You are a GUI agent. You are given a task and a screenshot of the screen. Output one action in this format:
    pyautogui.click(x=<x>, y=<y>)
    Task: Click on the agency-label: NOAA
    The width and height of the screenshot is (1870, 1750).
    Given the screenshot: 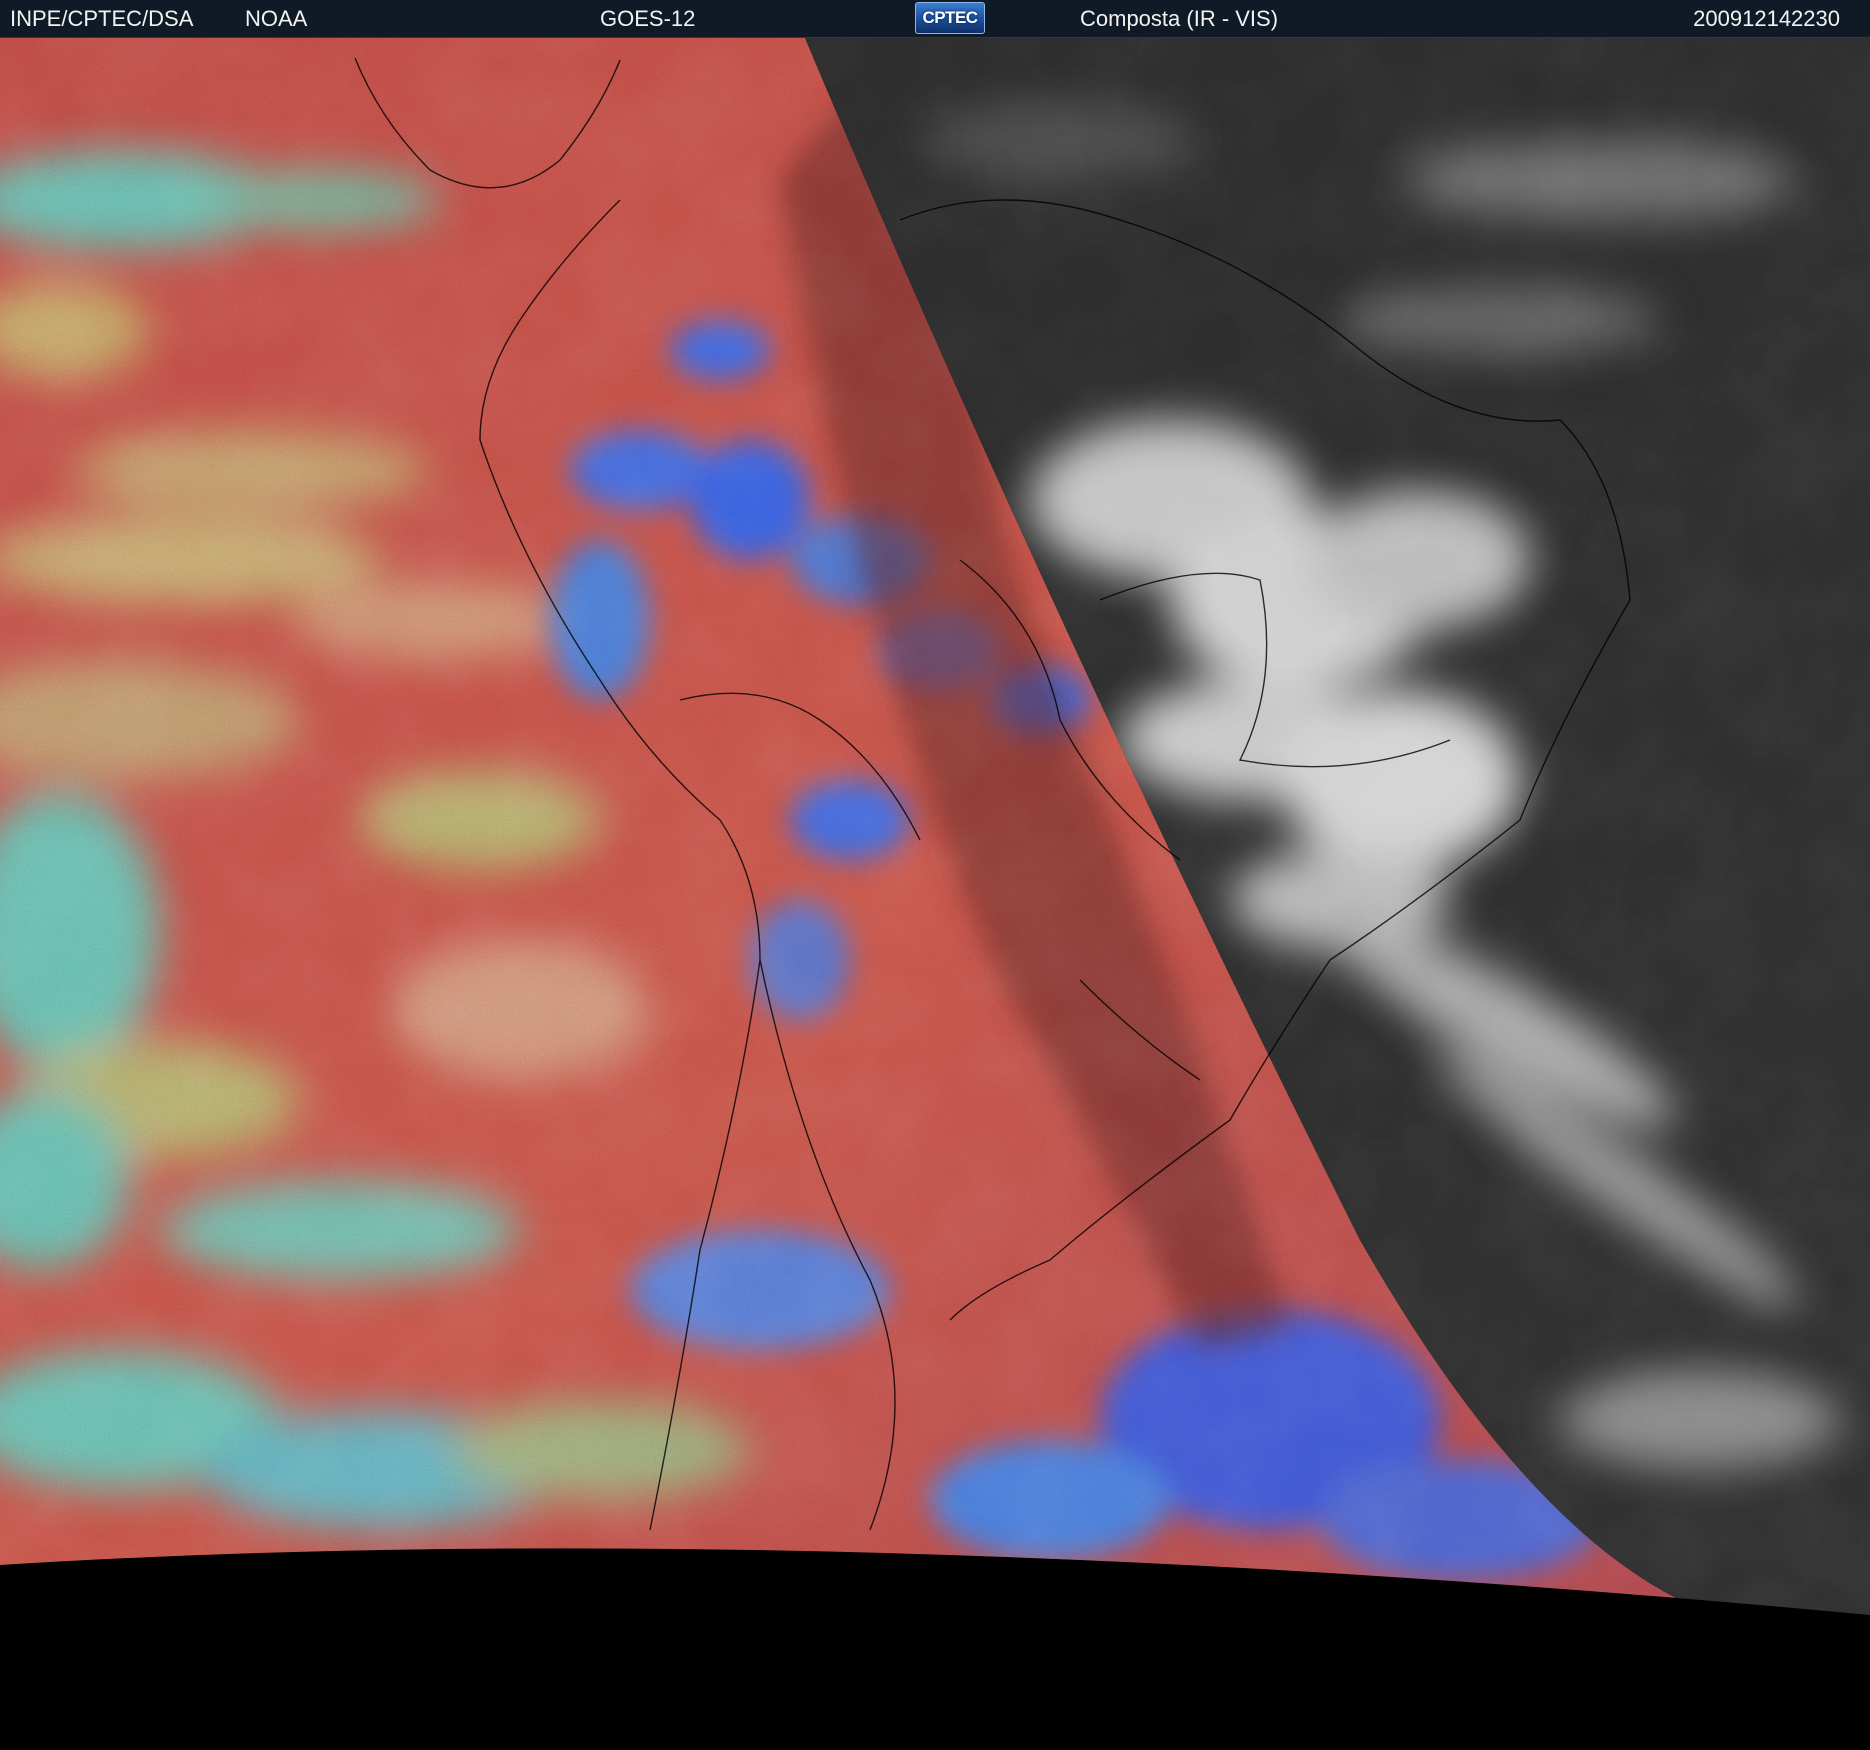 What is the action you would take?
    pyautogui.click(x=276, y=18)
    